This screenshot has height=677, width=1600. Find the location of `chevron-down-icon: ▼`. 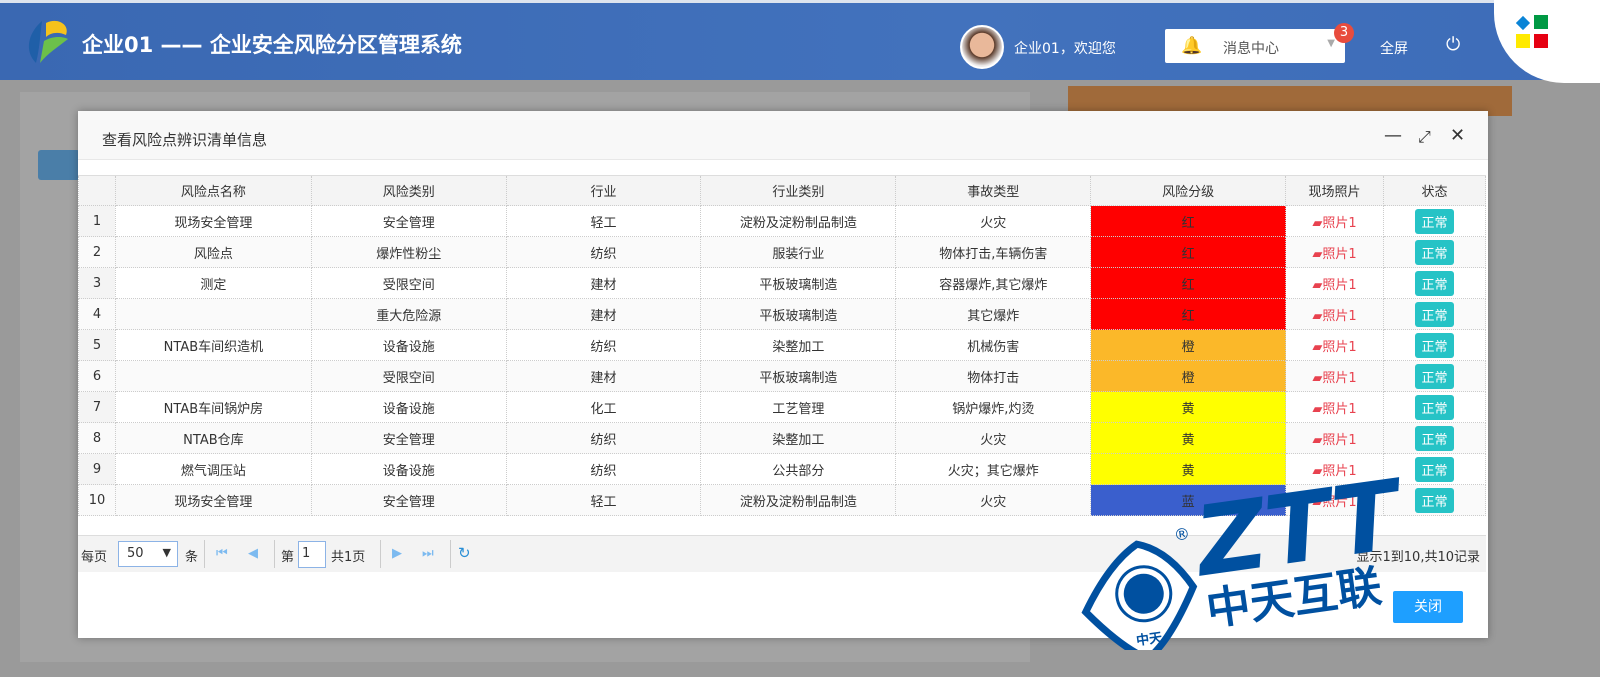

chevron-down-icon: ▼ is located at coordinates (166, 552).